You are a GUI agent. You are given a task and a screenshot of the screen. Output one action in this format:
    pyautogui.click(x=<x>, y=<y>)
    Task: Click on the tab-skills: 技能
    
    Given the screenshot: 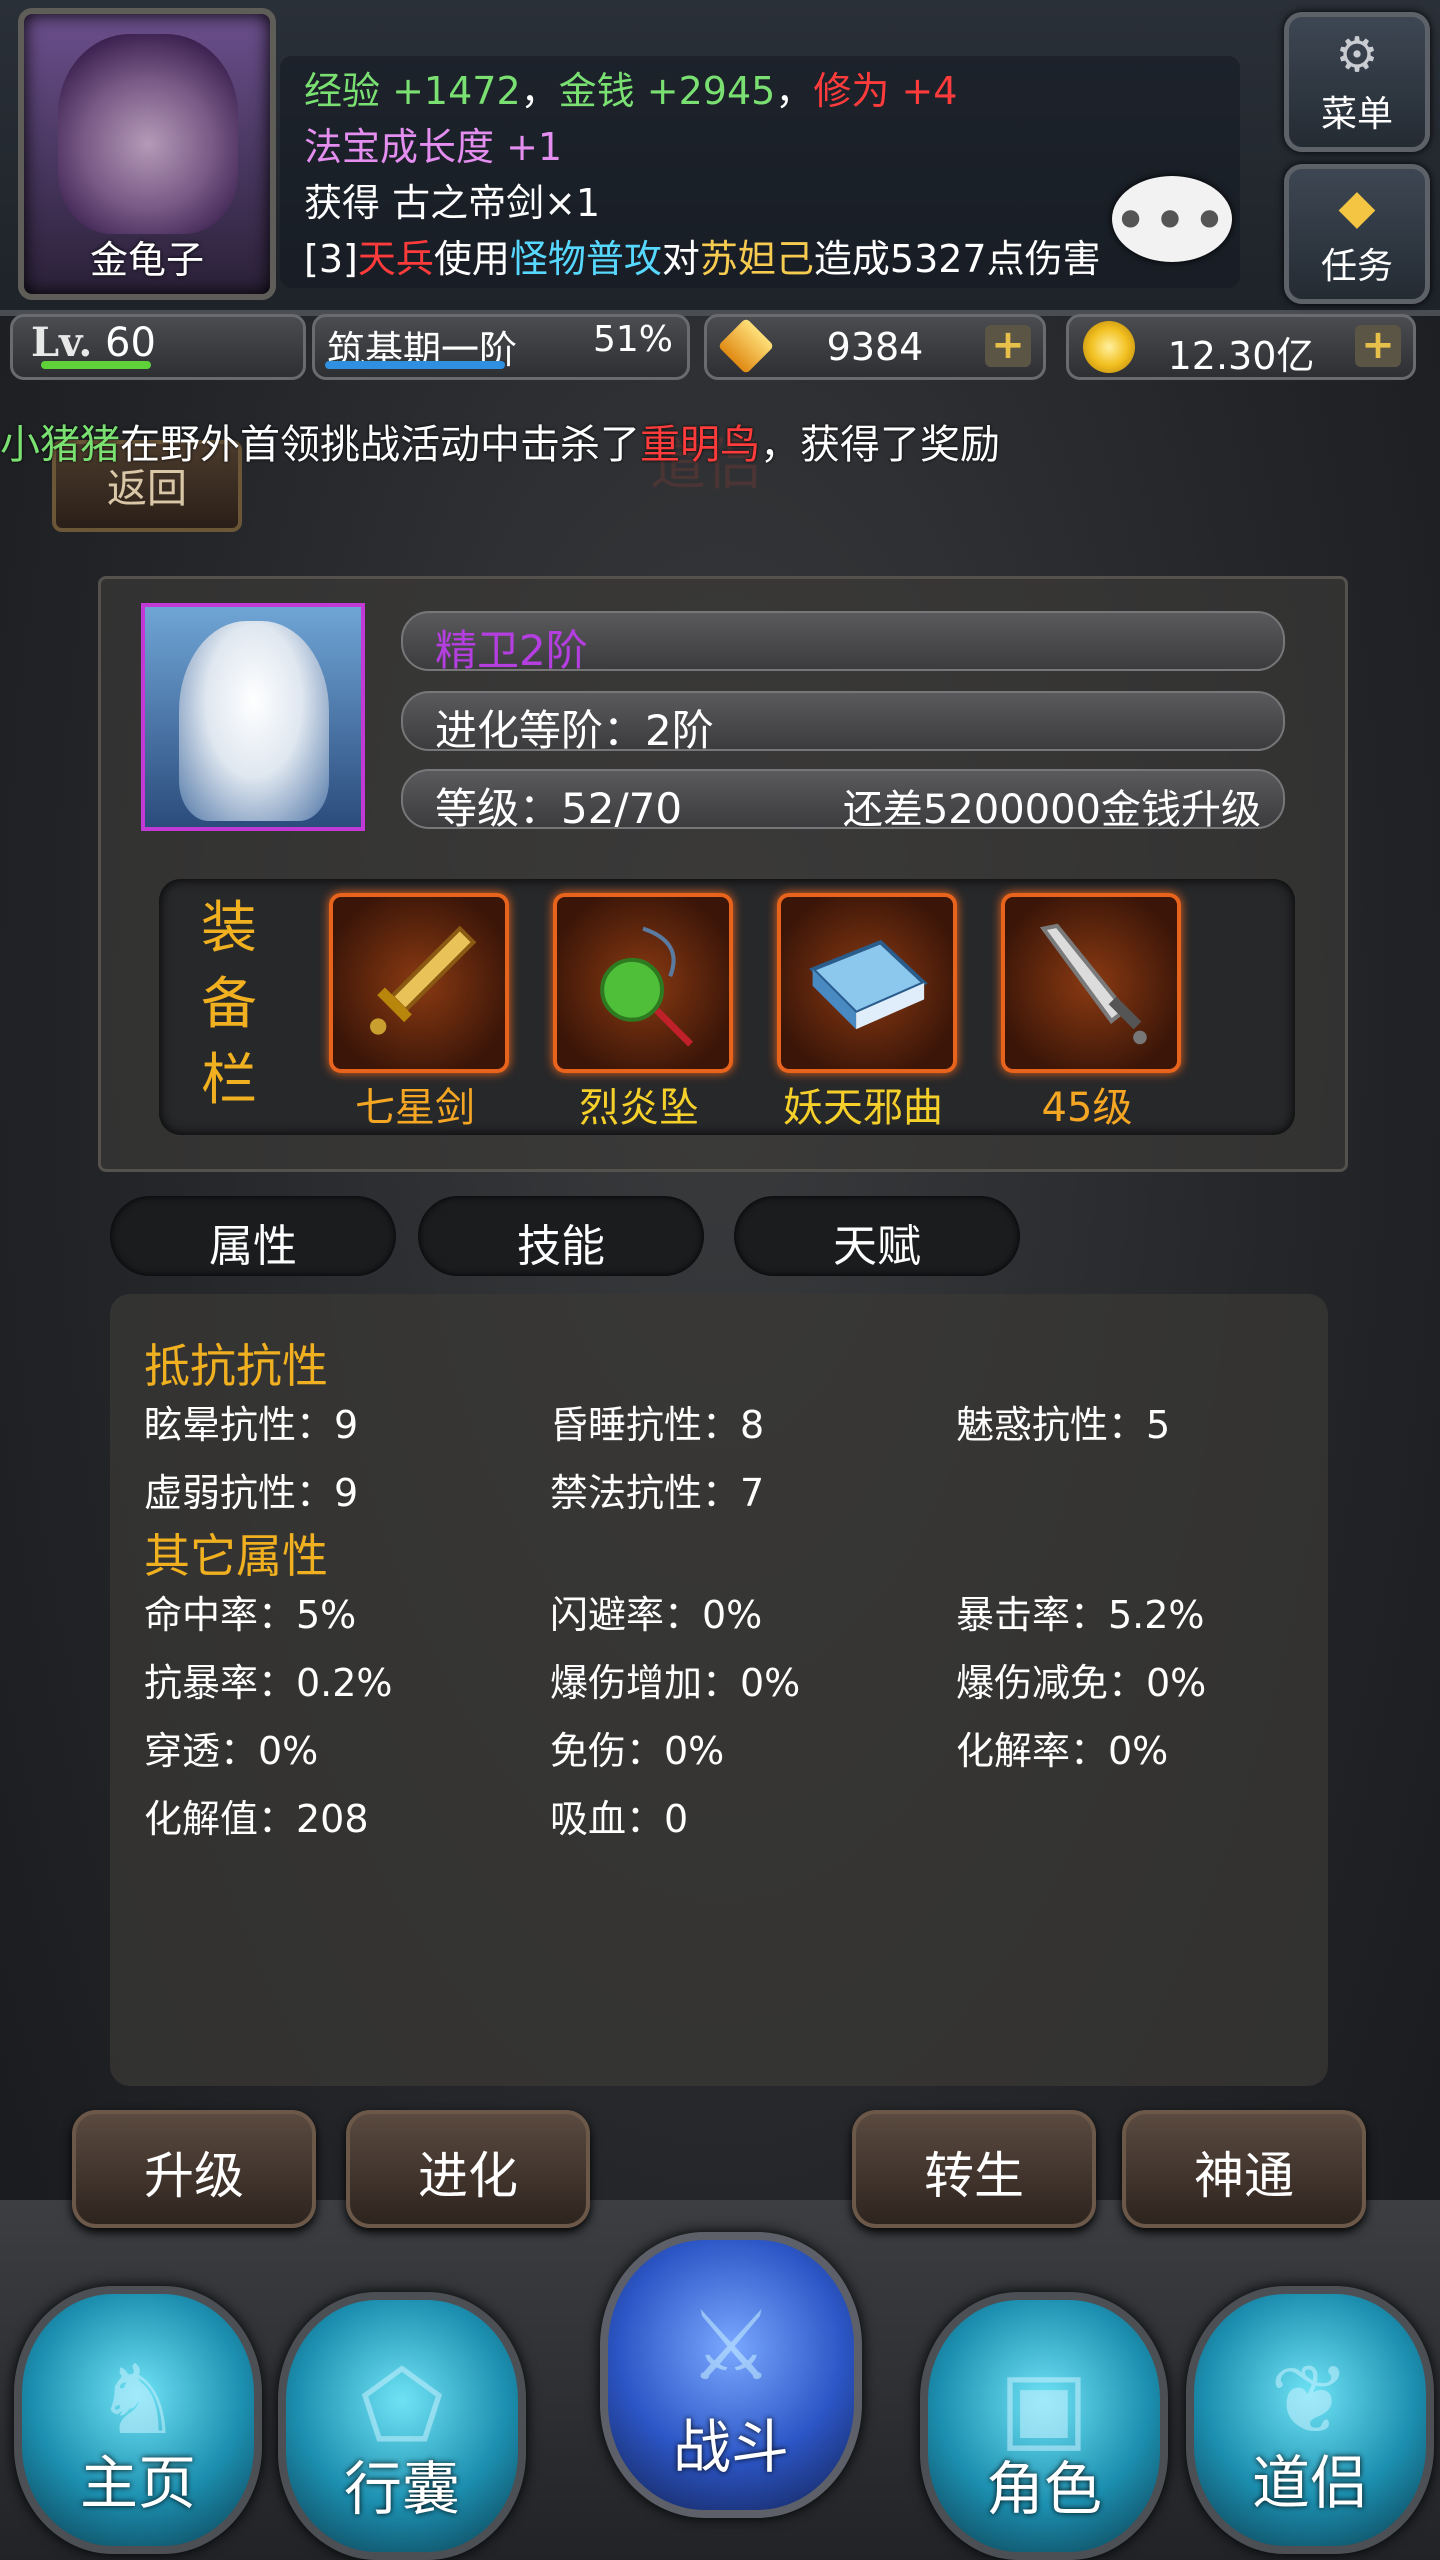 What is the action you would take?
    pyautogui.click(x=561, y=1236)
    